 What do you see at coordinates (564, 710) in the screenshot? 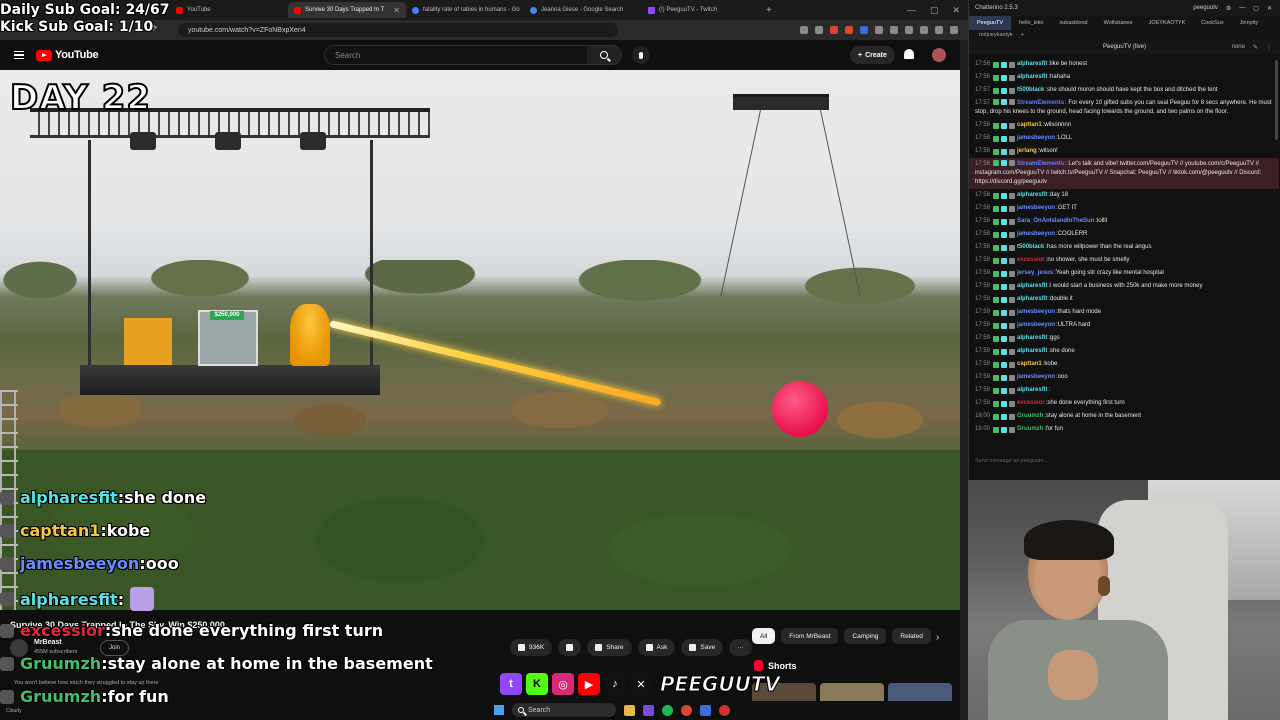
I see `taskbar-search: Search` at bounding box center [564, 710].